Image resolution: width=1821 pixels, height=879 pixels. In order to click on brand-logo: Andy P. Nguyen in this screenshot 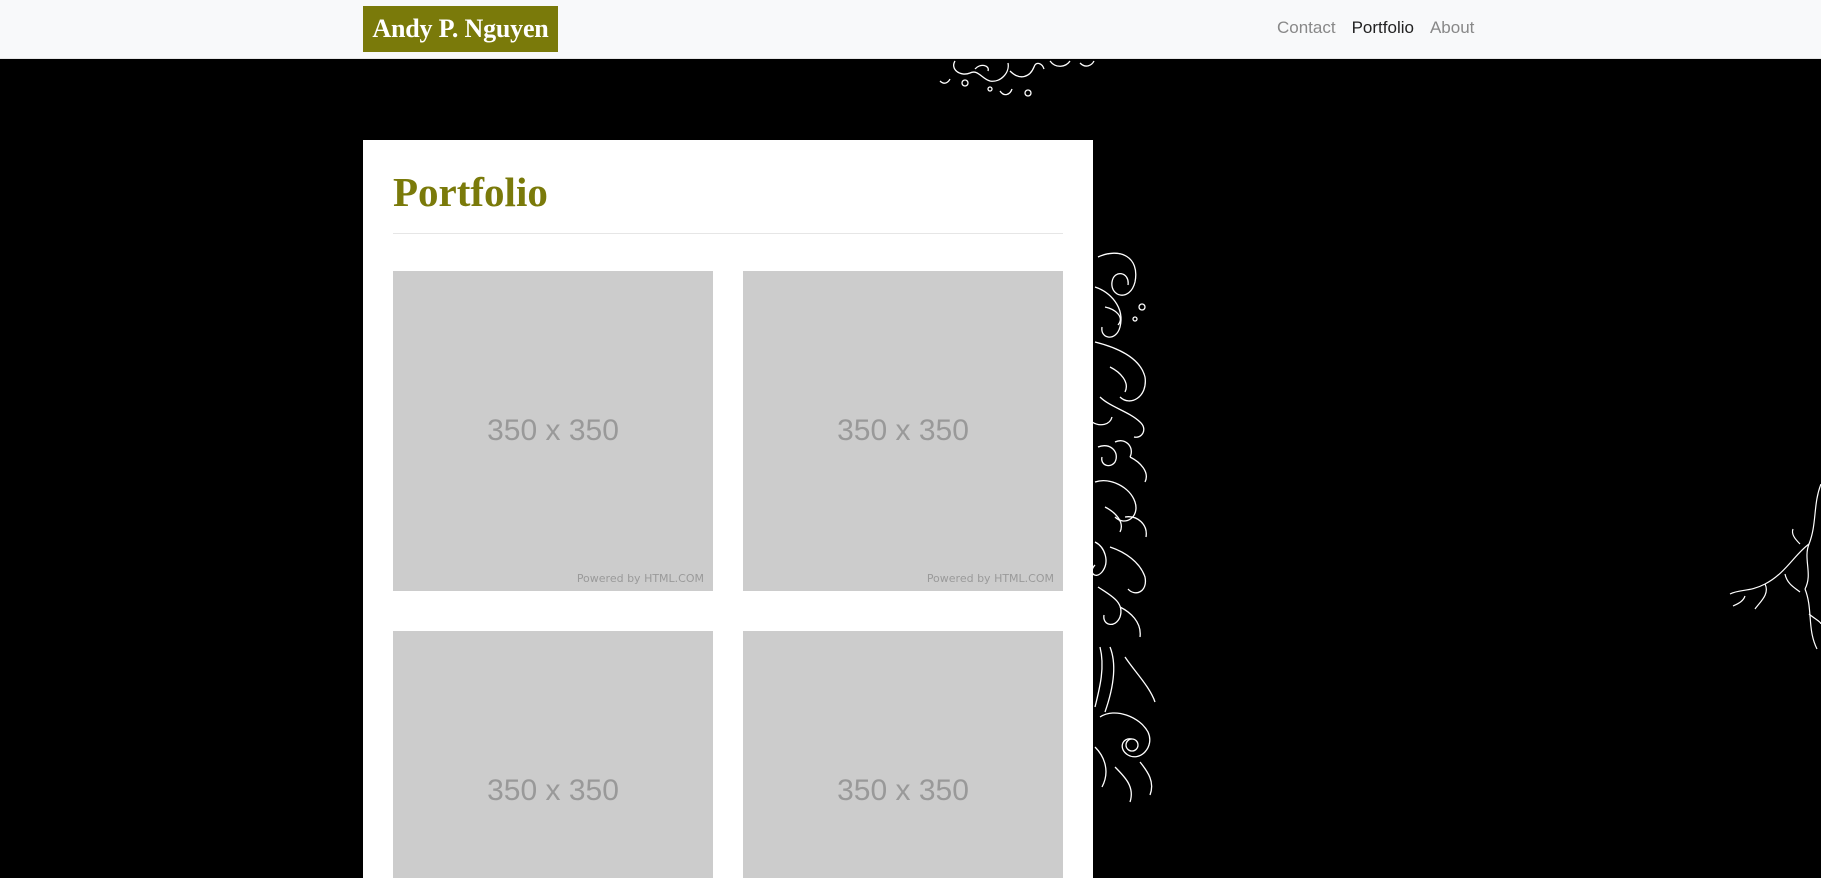, I will do `click(460, 29)`.